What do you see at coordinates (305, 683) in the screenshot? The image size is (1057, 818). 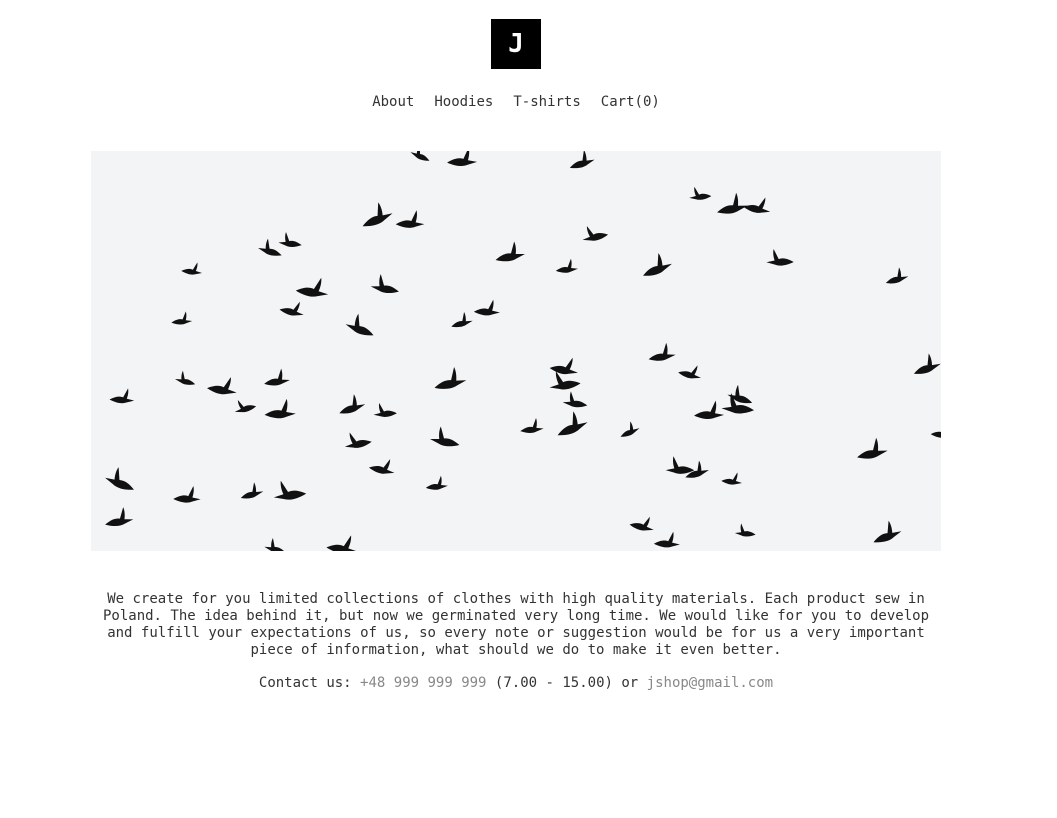 I see `contact-prefix: Contact us:` at bounding box center [305, 683].